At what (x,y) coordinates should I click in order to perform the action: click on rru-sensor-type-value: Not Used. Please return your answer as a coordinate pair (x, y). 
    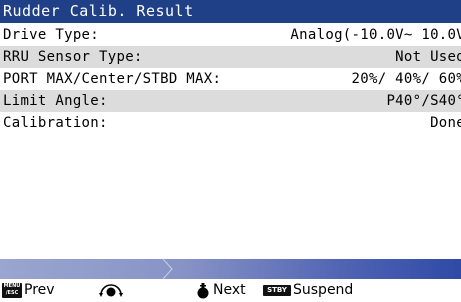
    Looking at the image, I should click on (428, 57).